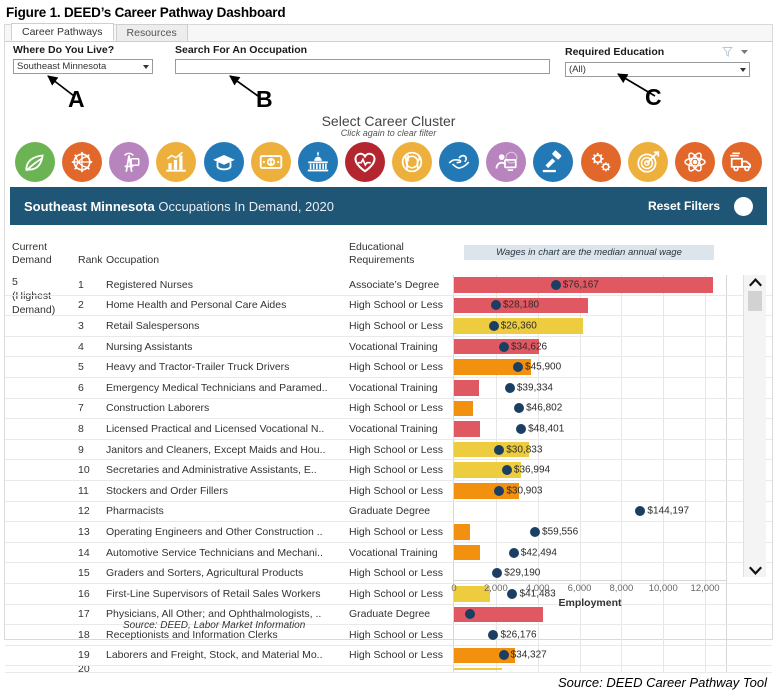 This screenshot has height=696, width=777. I want to click on cell-rank: 11, so click(83, 490).